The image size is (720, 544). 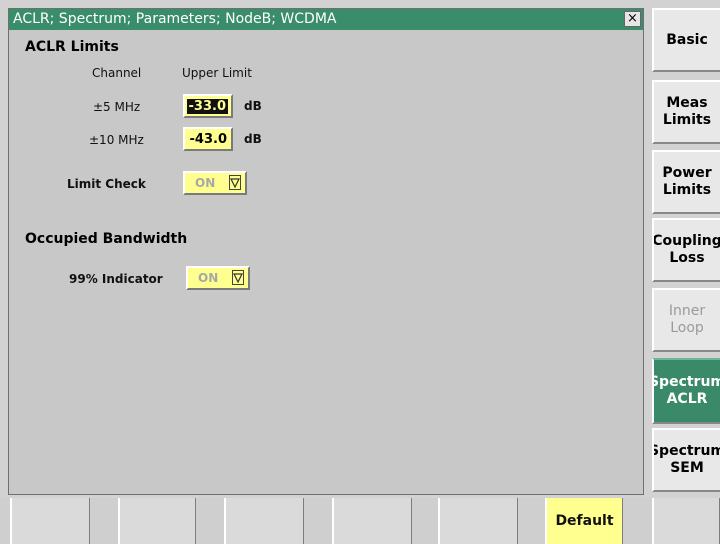 What do you see at coordinates (175, 19) in the screenshot?
I see `dialog-title: ACLR; Spectrum; Parameters; NodeB; WCDMA` at bounding box center [175, 19].